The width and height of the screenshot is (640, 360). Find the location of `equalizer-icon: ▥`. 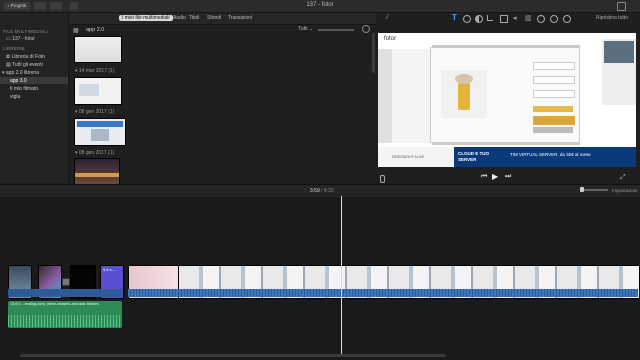

equalizer-icon: ▥ is located at coordinates (528, 18).